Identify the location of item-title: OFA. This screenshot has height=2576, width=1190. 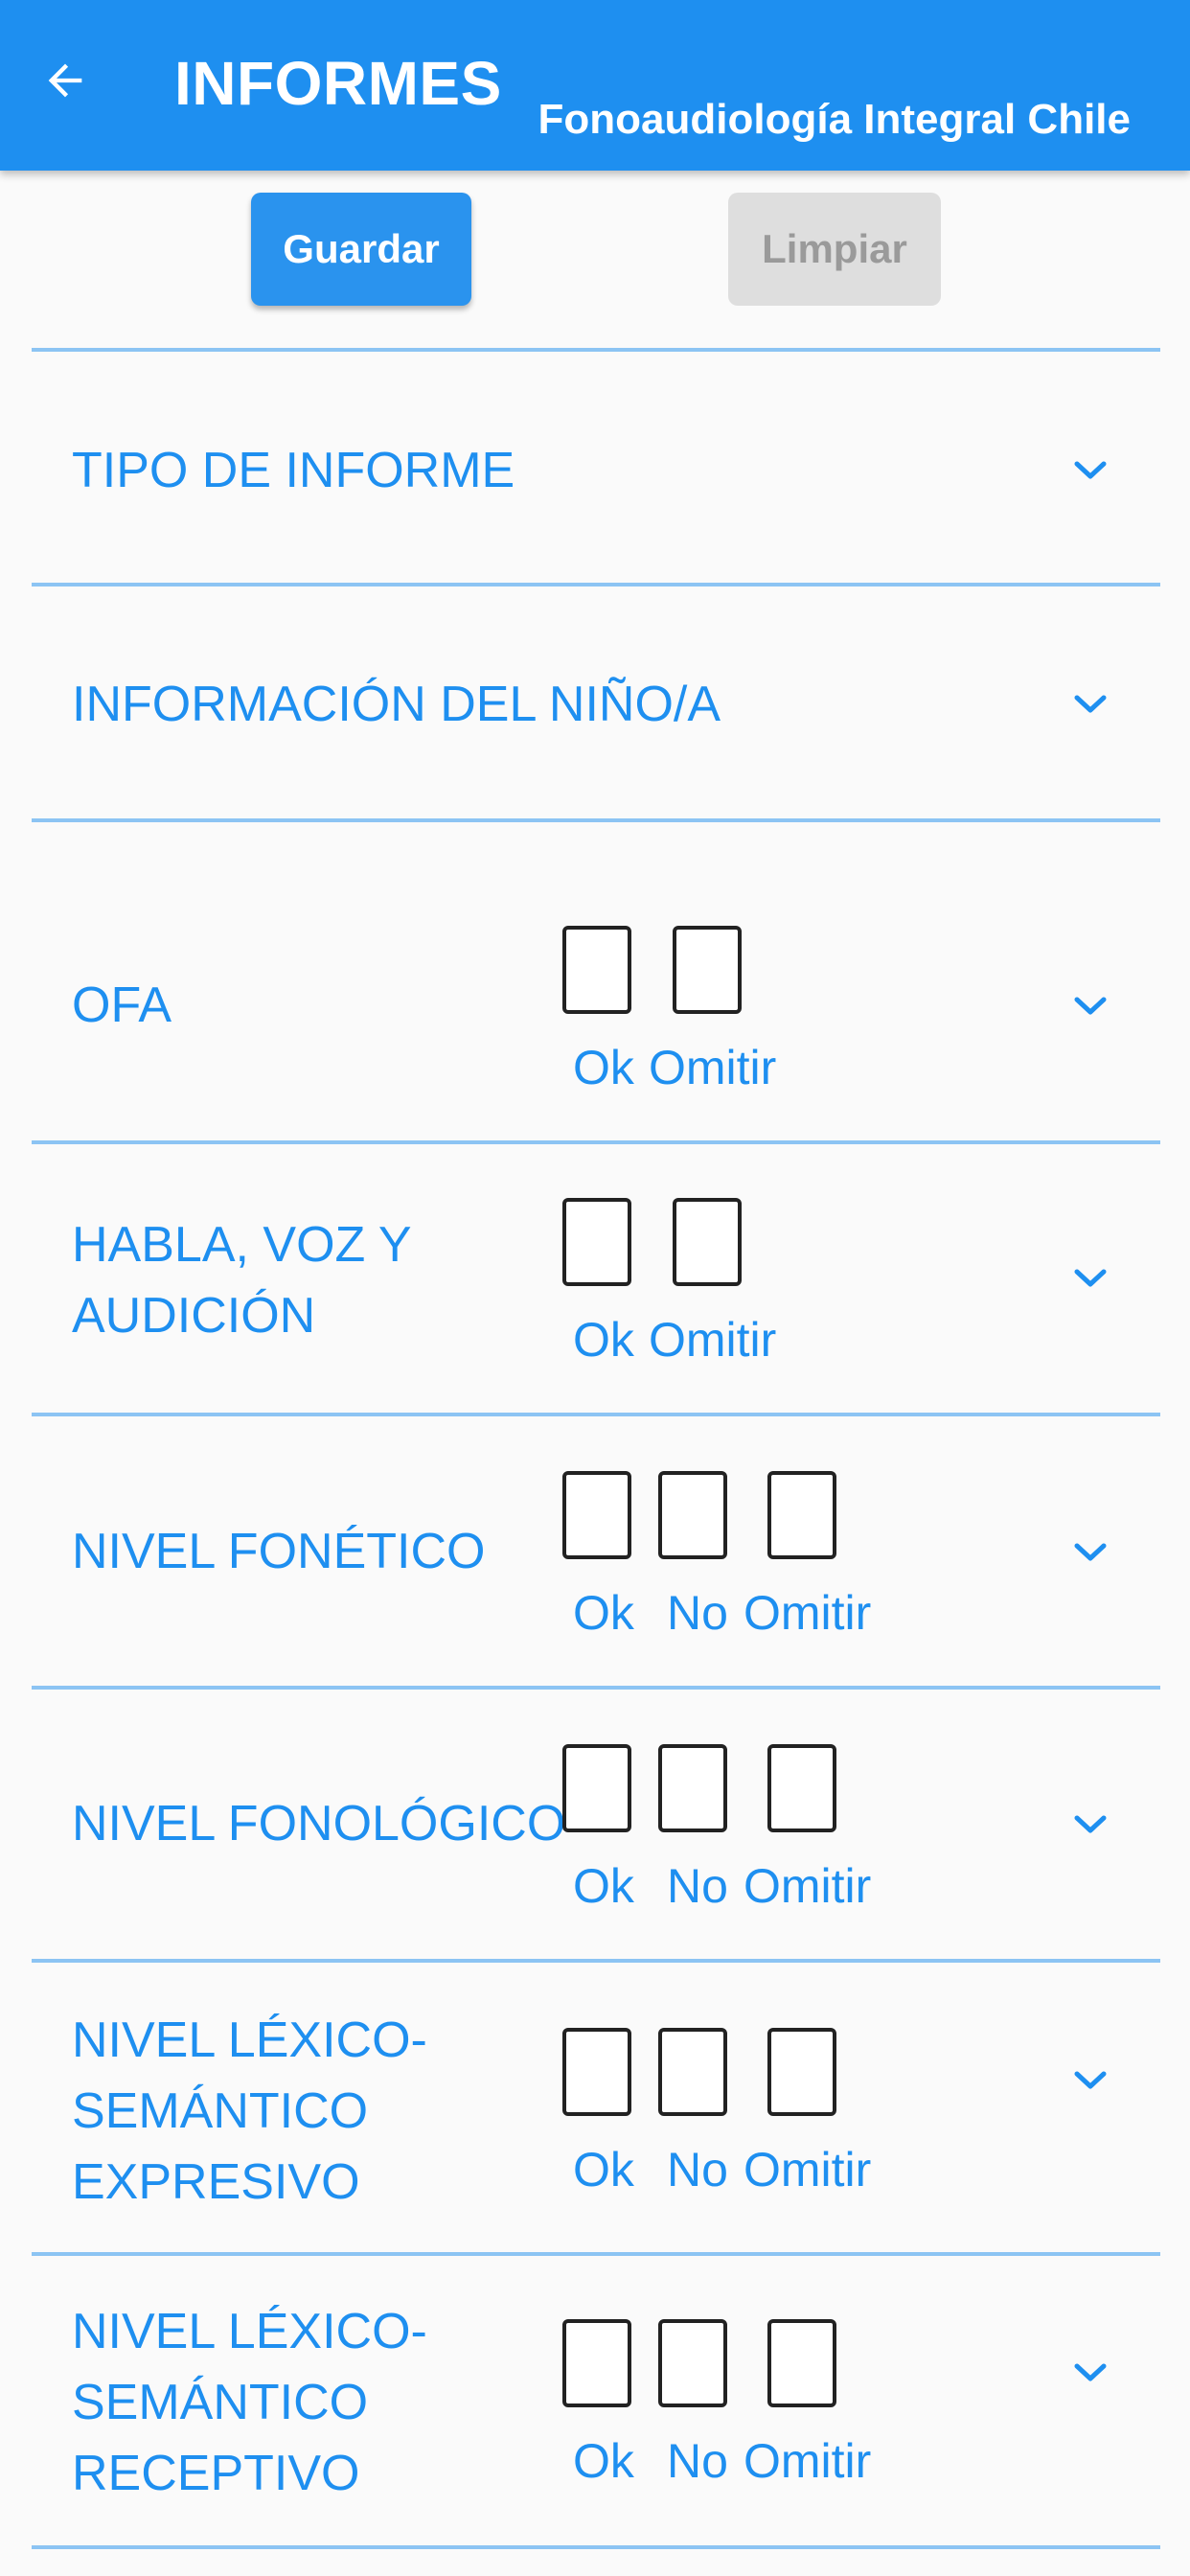
(122, 1005).